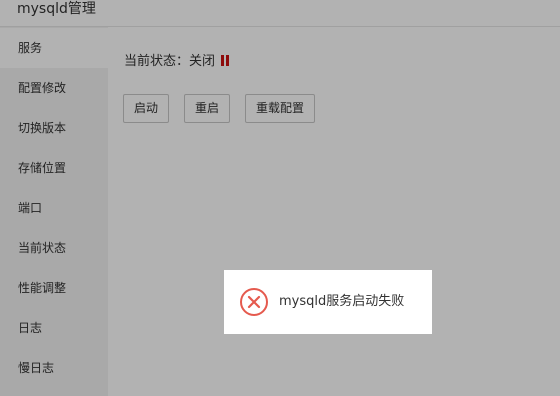 This screenshot has height=396, width=560. I want to click on error-toast: mysqld服务启动失败, so click(328, 302).